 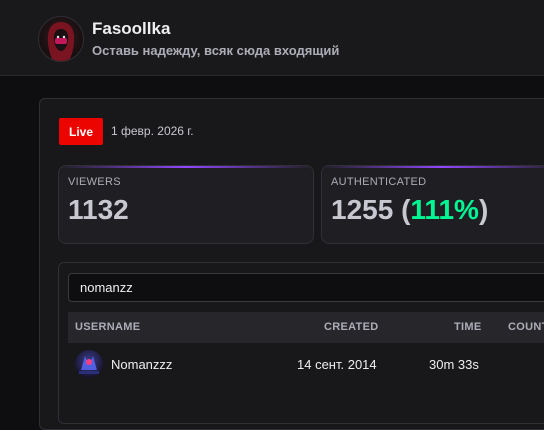 I want to click on row-created: 14 сент. 2014, so click(x=337, y=364).